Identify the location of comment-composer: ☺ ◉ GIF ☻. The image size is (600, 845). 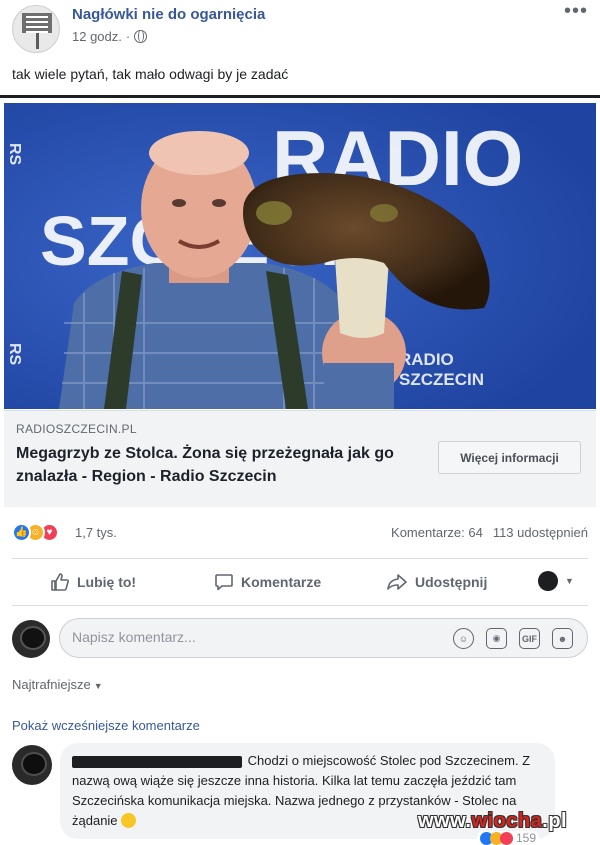
(300, 639).